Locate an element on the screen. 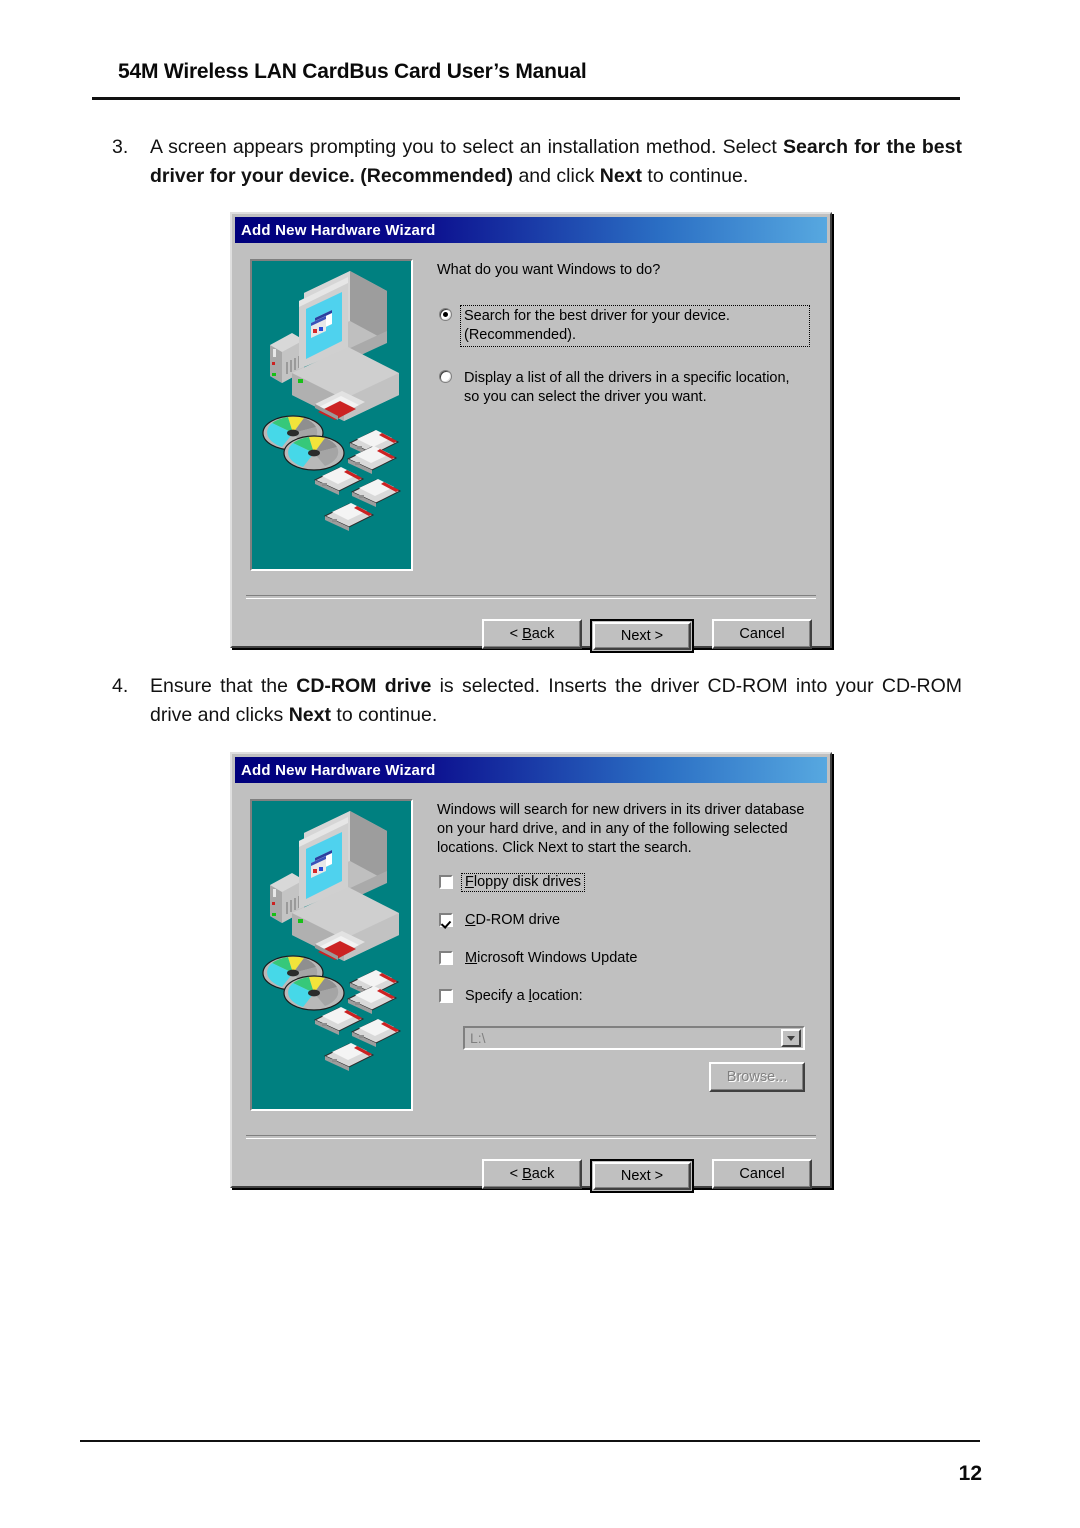 The width and height of the screenshot is (1080, 1528). chevron-down-icon is located at coordinates (791, 1038).